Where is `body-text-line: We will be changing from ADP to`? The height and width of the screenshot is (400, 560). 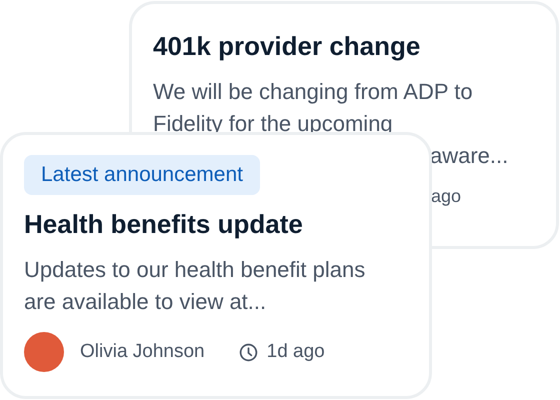 body-text-line: We will be changing from ADP to is located at coordinates (313, 92).